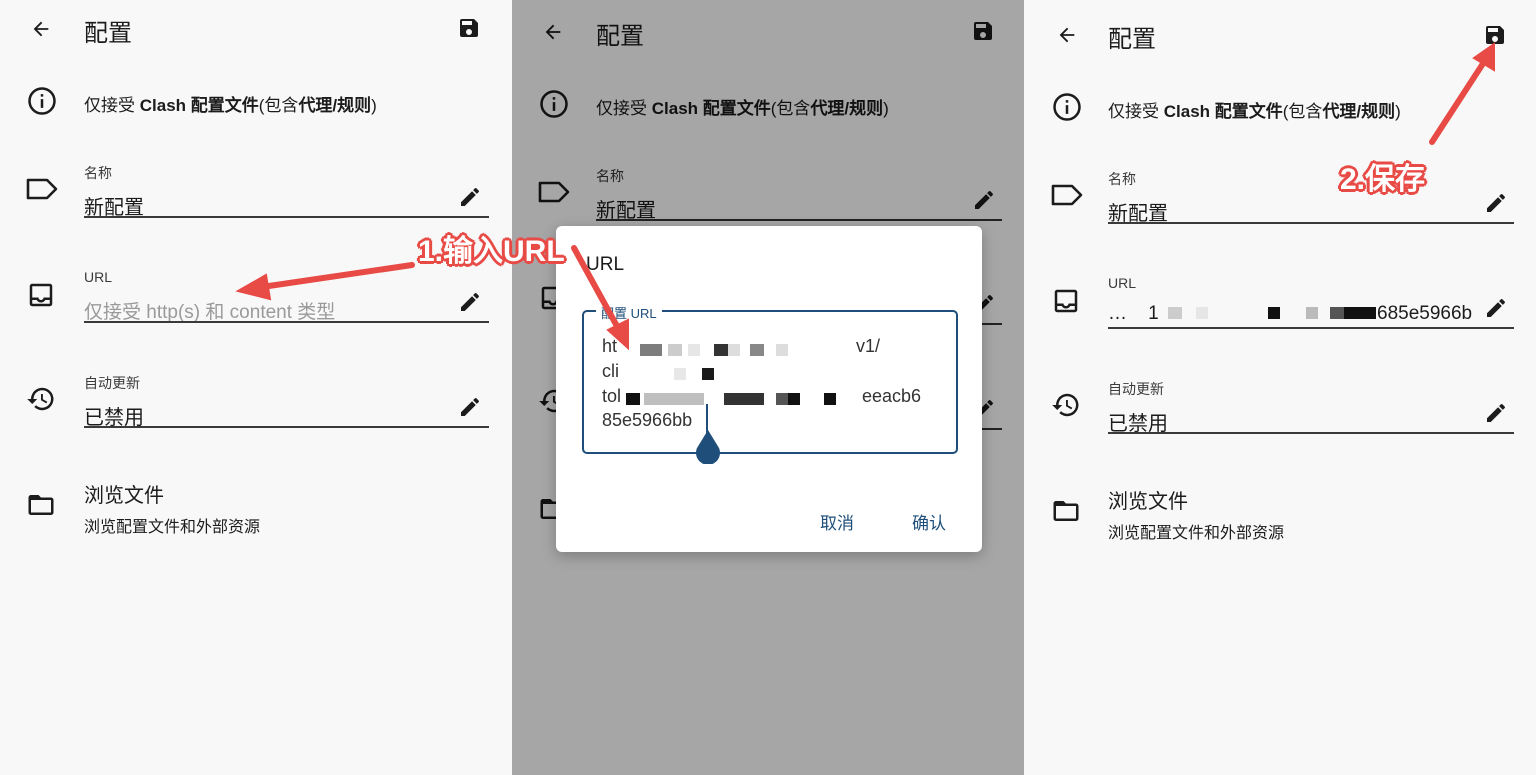 The height and width of the screenshot is (775, 1536). Describe the element at coordinates (1383, 179) in the screenshot. I see `annotation-step2: 2.保存` at that location.